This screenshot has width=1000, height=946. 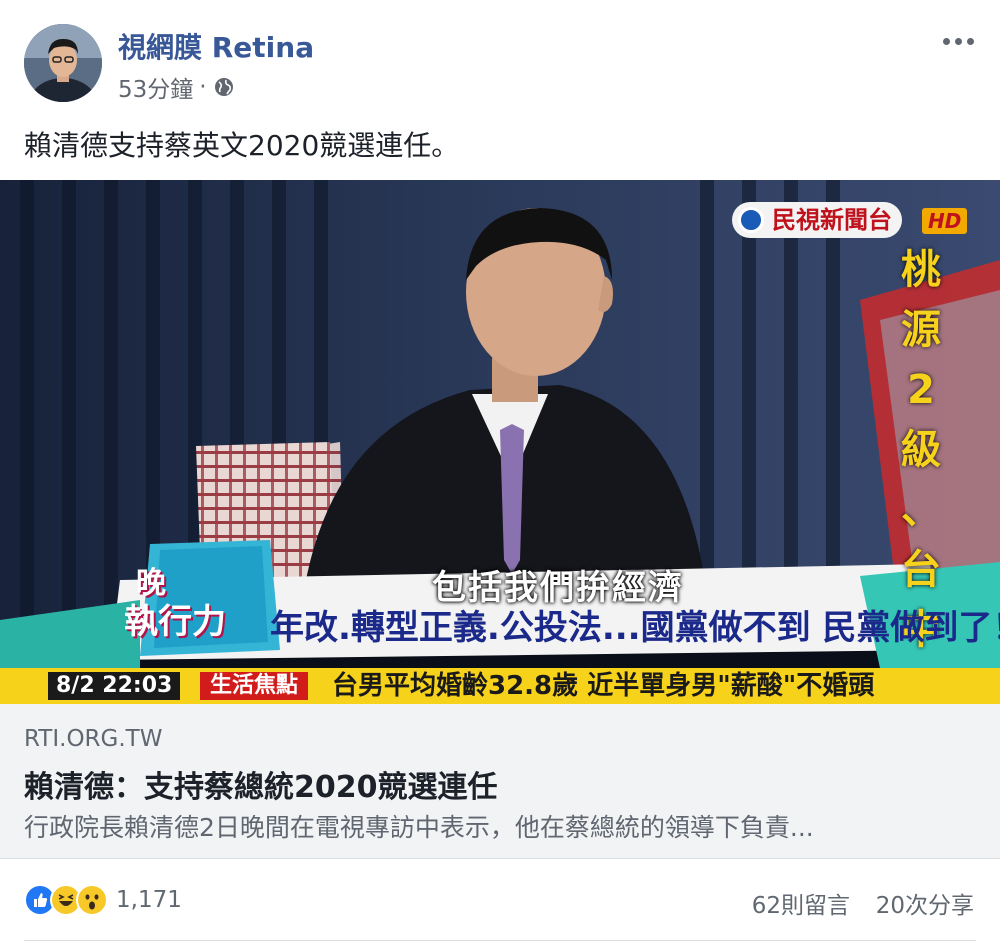 What do you see at coordinates (945, 221) in the screenshot?
I see `hd-badge: HD` at bounding box center [945, 221].